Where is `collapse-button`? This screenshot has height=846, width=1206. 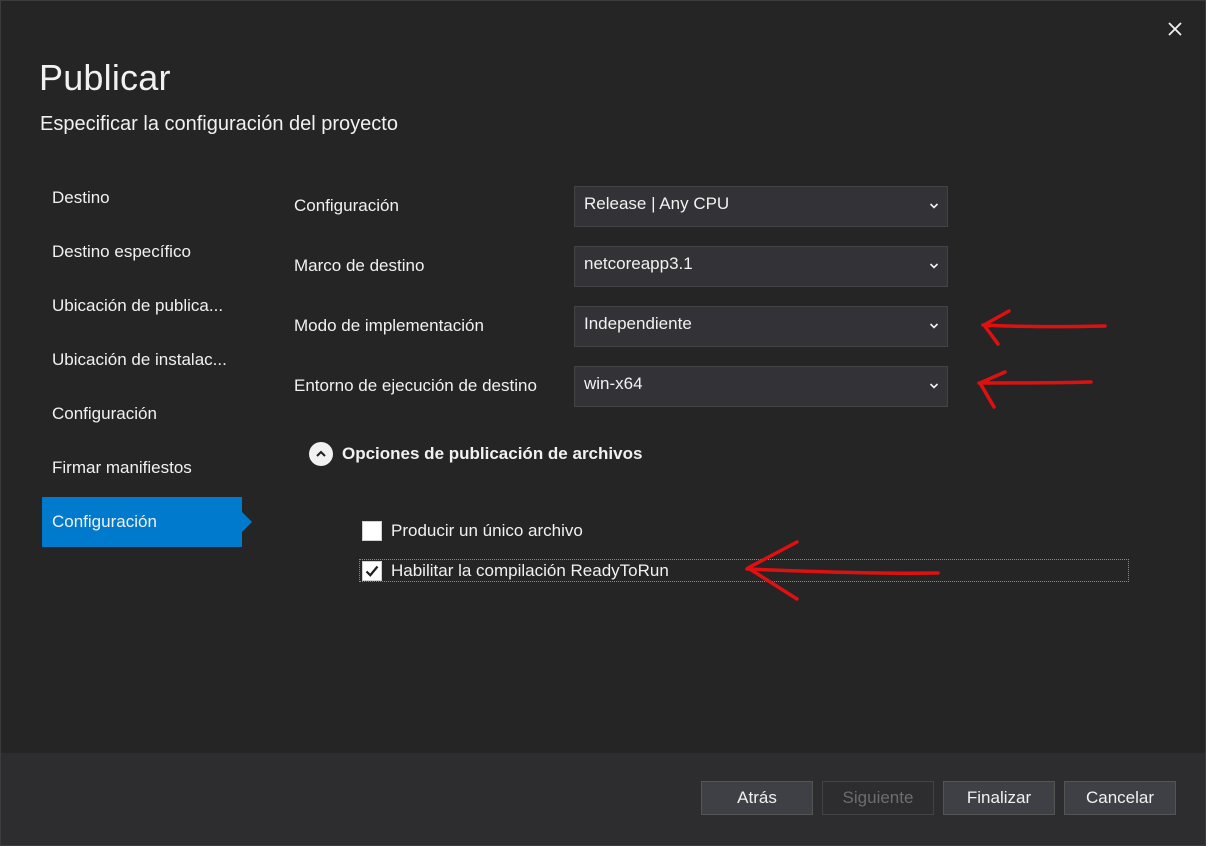
collapse-button is located at coordinates (321, 454).